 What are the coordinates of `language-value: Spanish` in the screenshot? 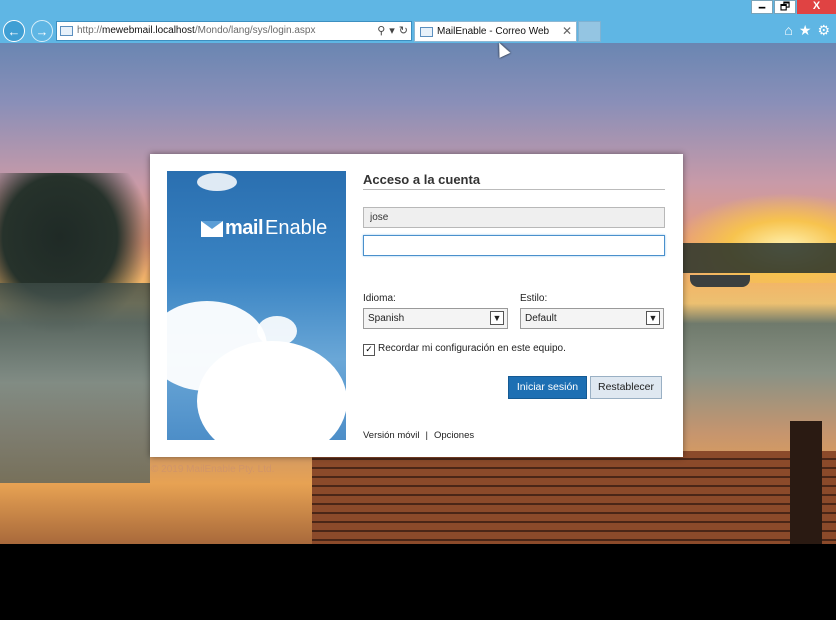 It's located at (386, 318).